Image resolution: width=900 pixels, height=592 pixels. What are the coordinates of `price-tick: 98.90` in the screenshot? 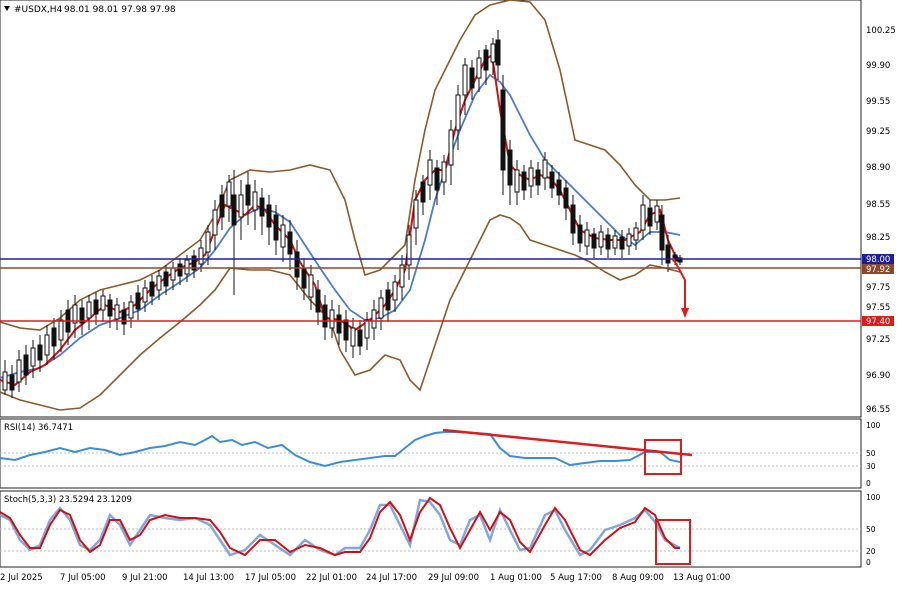 It's located at (878, 168).